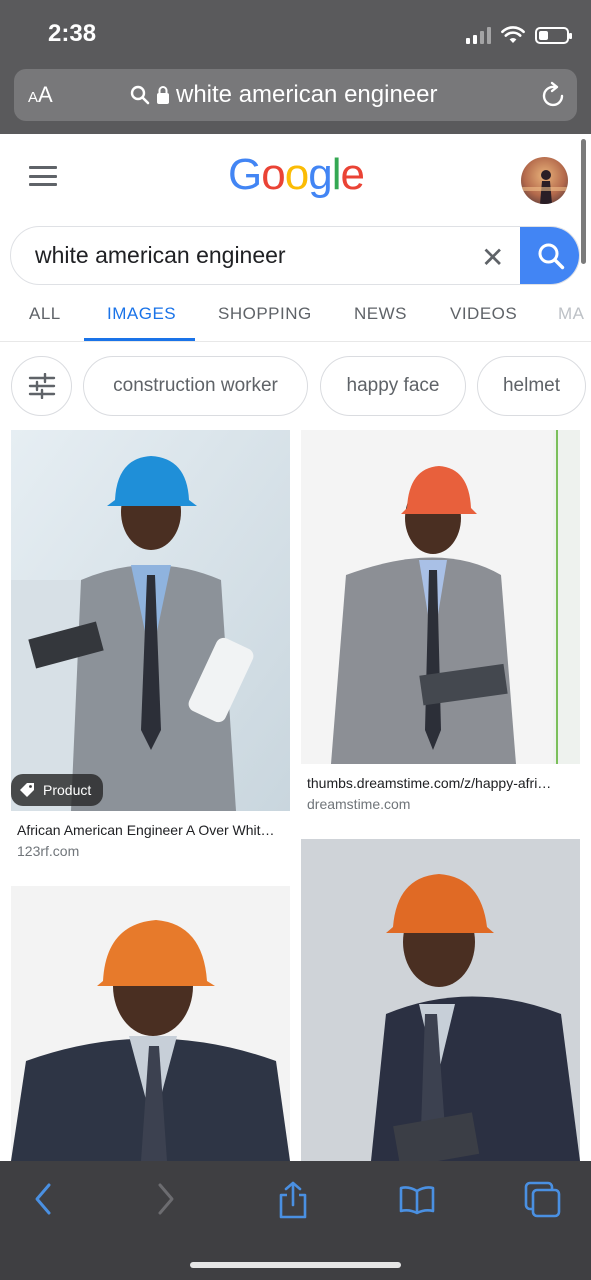 Image resolution: width=591 pixels, height=1280 pixels. What do you see at coordinates (265, 314) in the screenshot?
I see `tab-shopping: SHOPPING` at bounding box center [265, 314].